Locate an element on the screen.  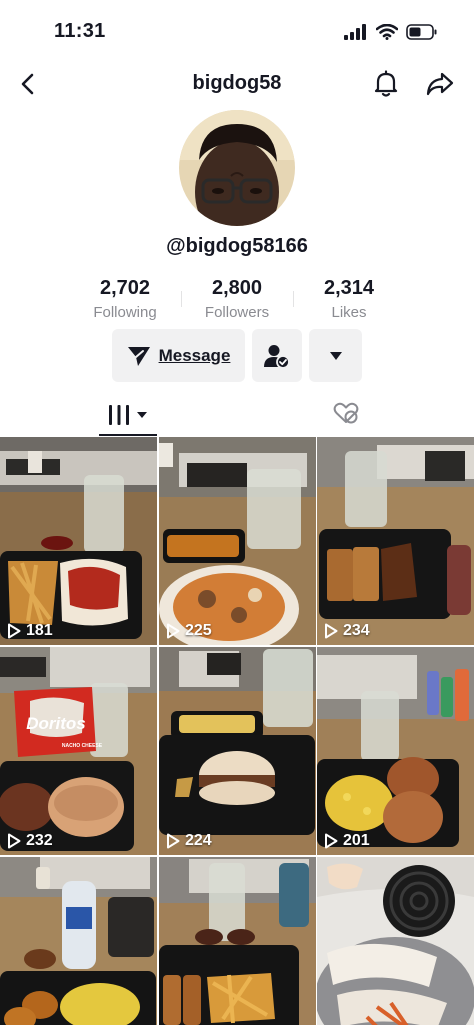
notifications-button is located at coordinates (386, 84).